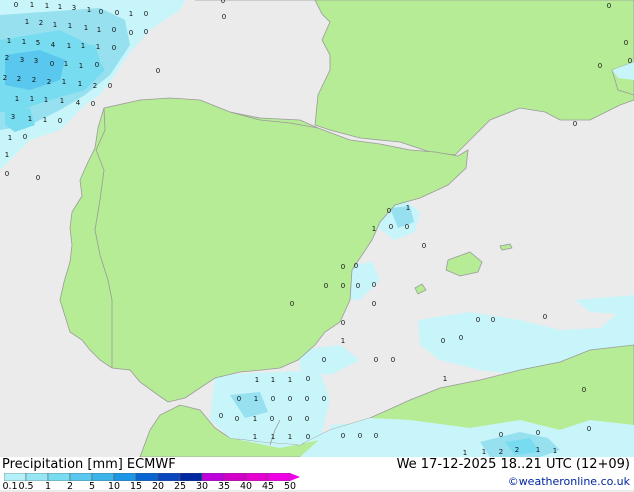  What do you see at coordinates (152, 477) in the screenshot?
I see `legend-color-bar` at bounding box center [152, 477].